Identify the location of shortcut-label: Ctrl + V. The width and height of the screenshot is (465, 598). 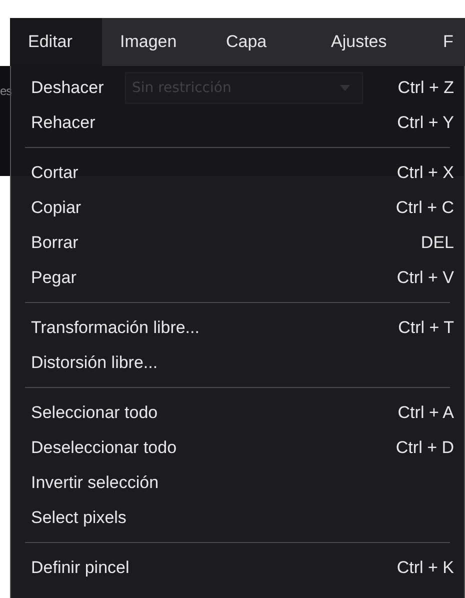
(425, 277).